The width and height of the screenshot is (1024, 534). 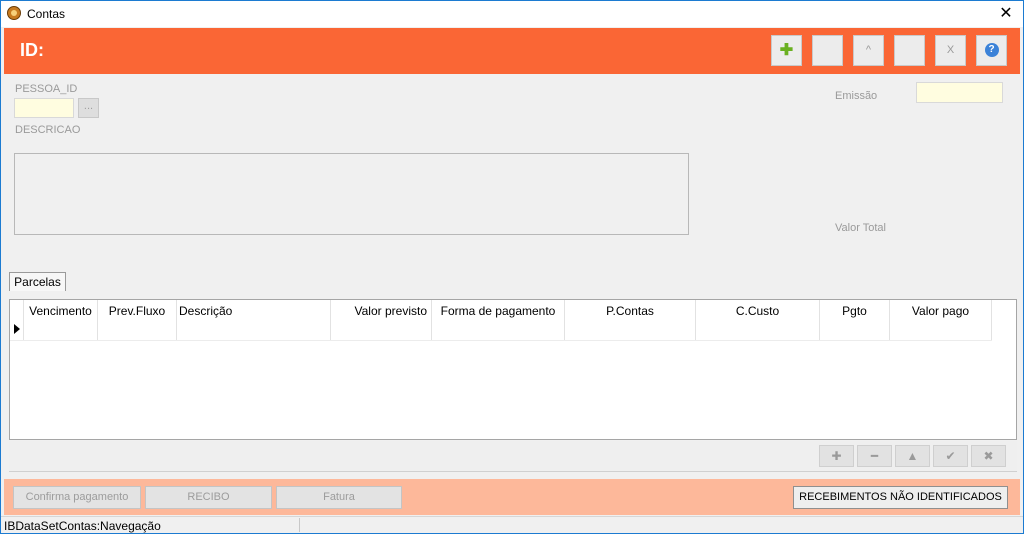 What do you see at coordinates (512, 51) in the screenshot?
I see `header-bar: ID: ✚ ^ X ?` at bounding box center [512, 51].